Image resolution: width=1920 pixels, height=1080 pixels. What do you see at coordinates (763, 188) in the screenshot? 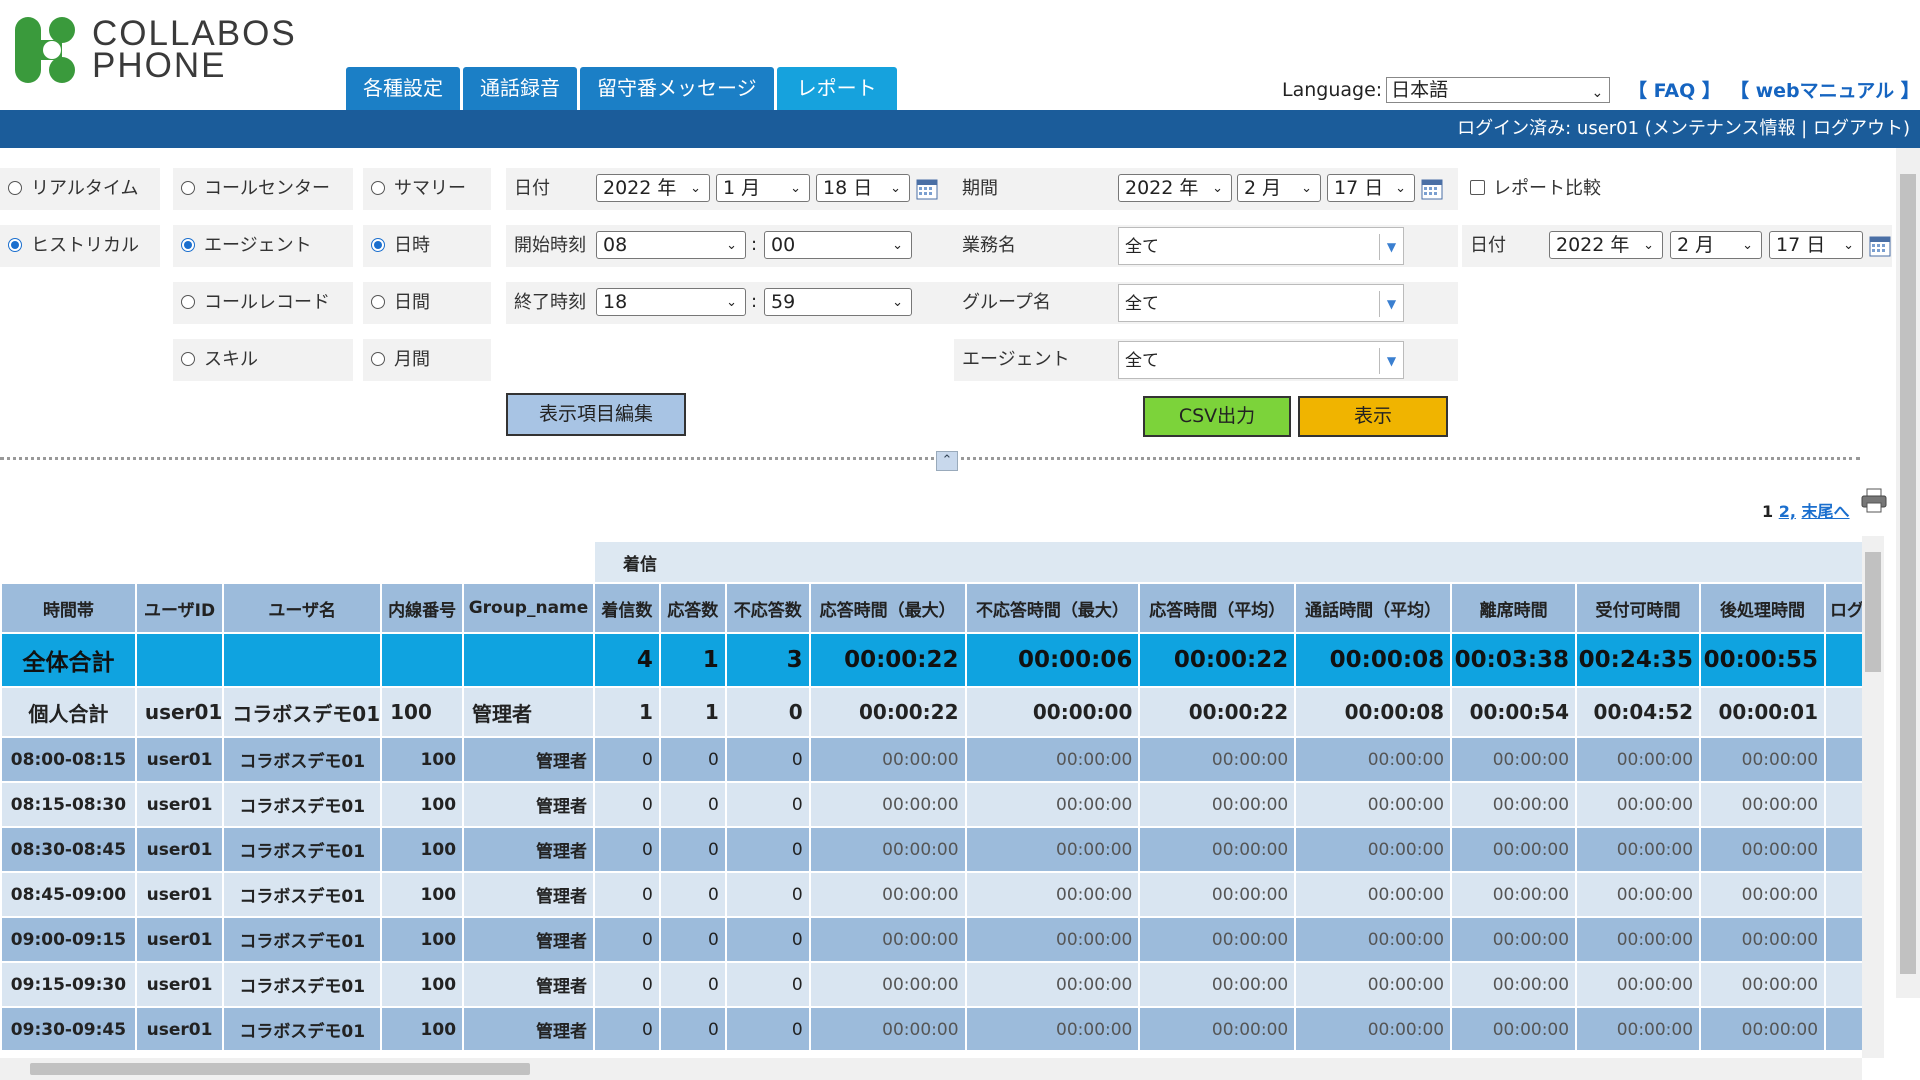
I see `date-month-select: 1 月 ⌄` at bounding box center [763, 188].